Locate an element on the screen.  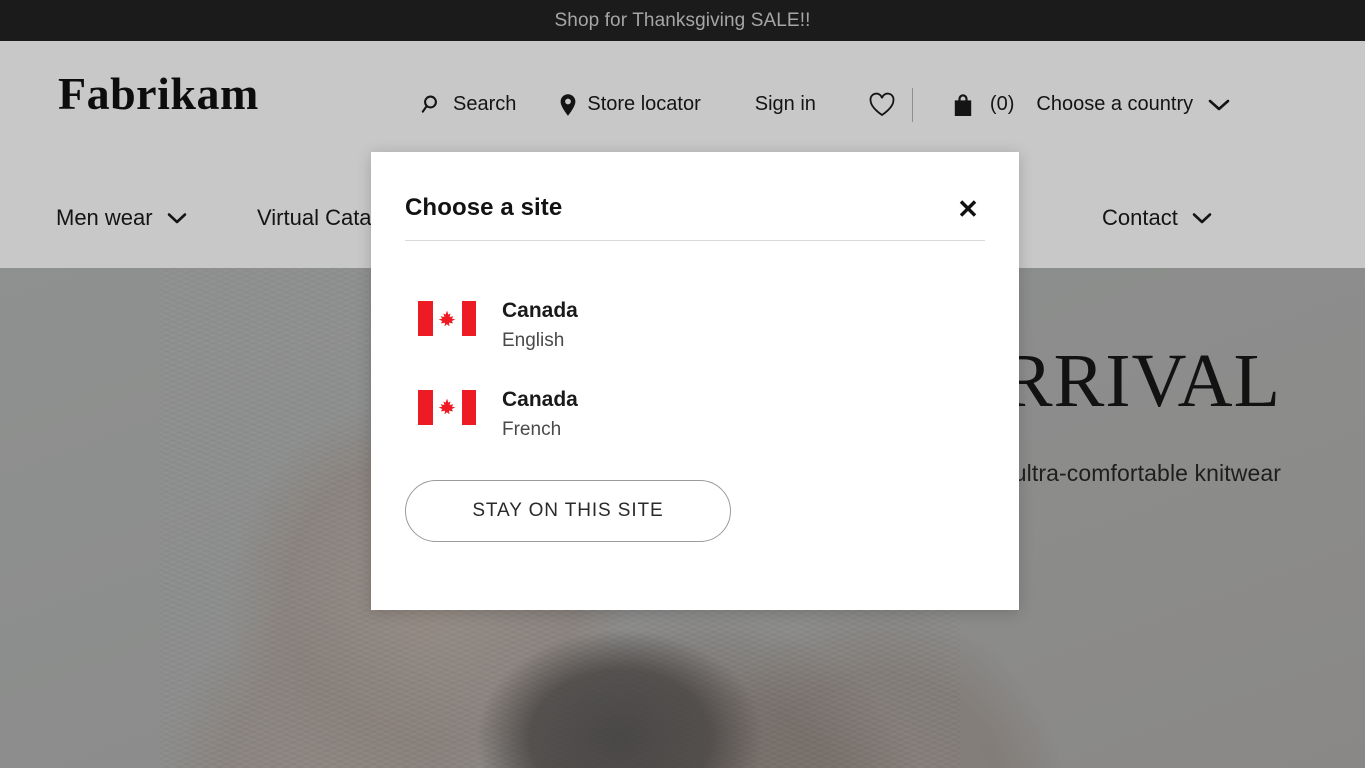
site-option-canada-french: Canada French is located at coordinates (698, 415).